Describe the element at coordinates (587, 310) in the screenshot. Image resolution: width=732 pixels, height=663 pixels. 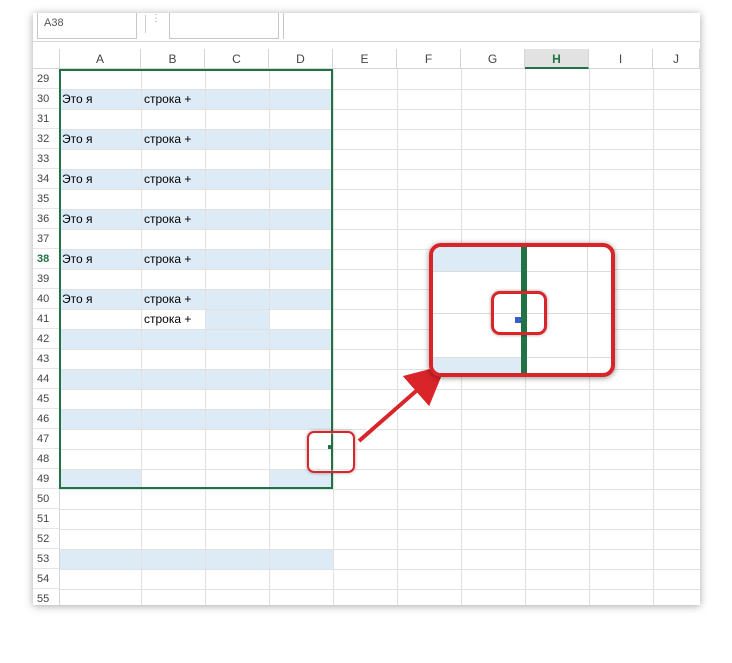
I see `zoom-grid-line` at that location.